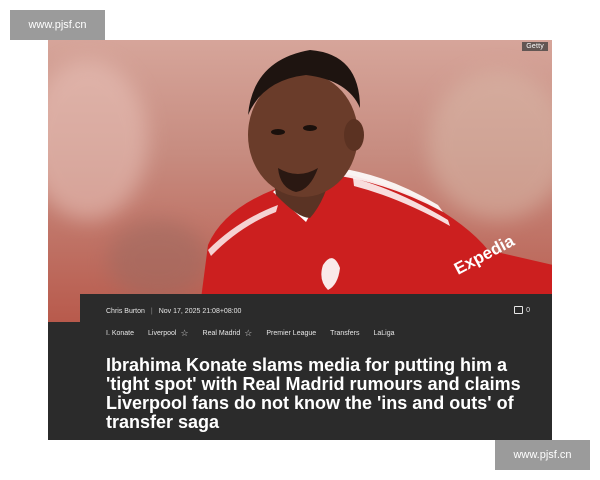 The height and width of the screenshot is (480, 600). I want to click on watermark-bottom-right: www.pjsf.cn, so click(542, 455).